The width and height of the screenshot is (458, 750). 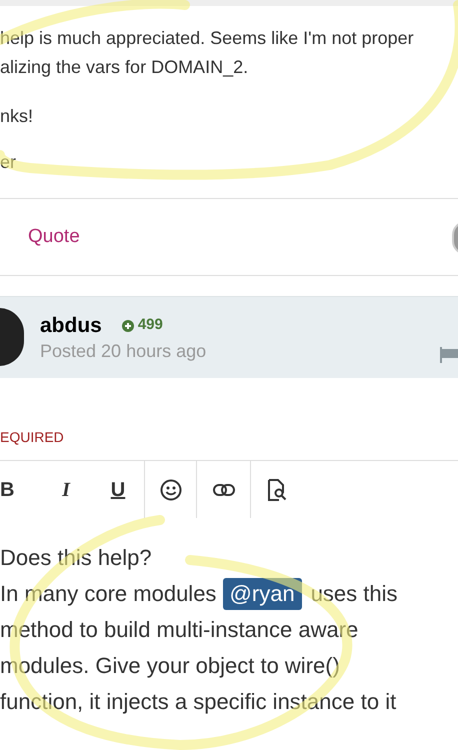 I want to click on editor-text: function, it injects a specific instance to it, so click(x=199, y=702).